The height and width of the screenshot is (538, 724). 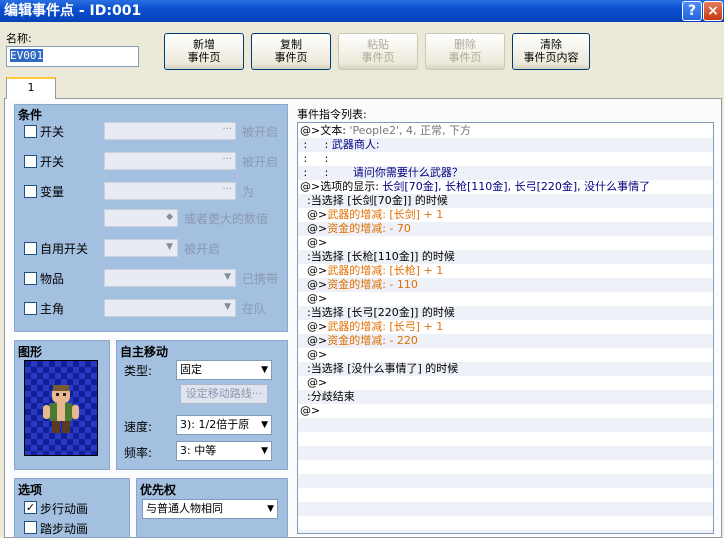 I want to click on event-graphic-picker, so click(x=61, y=408).